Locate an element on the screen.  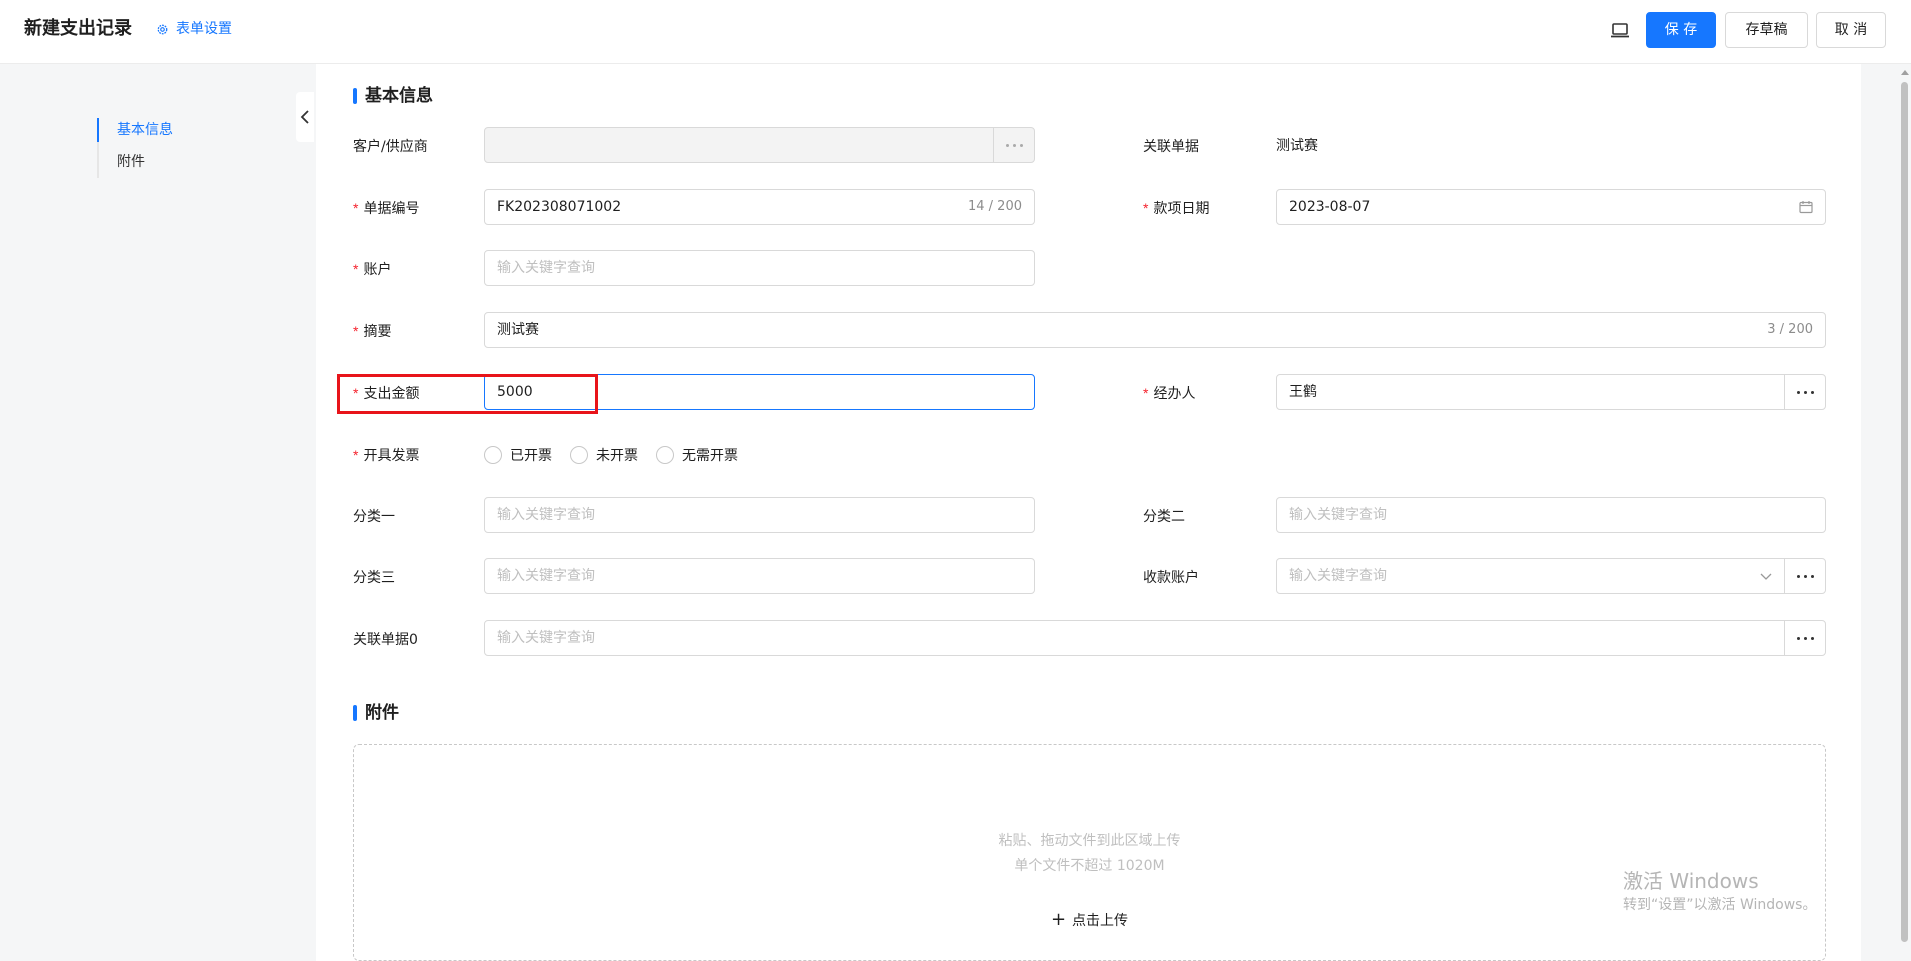
annotation-highlight-box is located at coordinates (467, 394).